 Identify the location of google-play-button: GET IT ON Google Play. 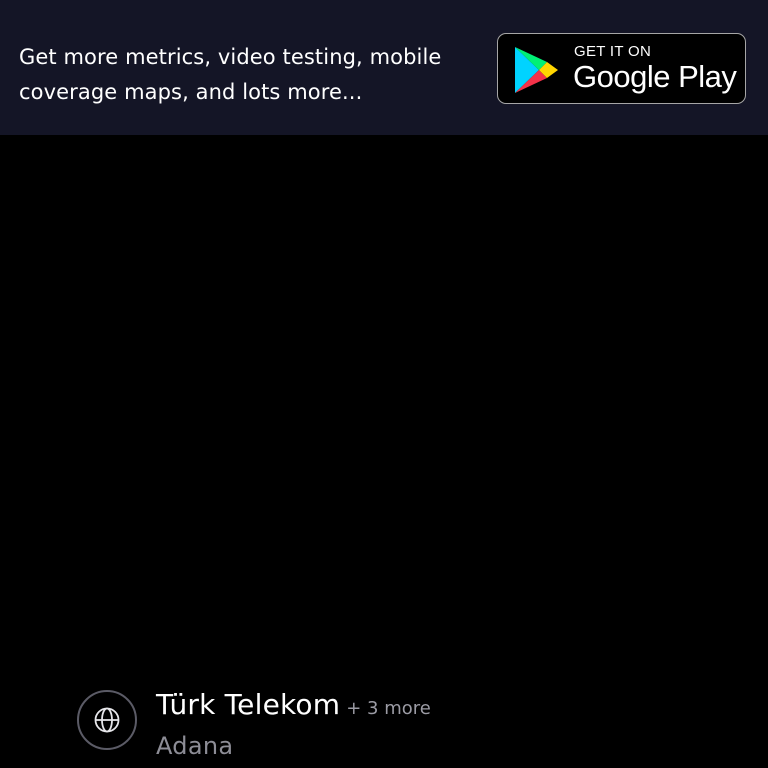
(621, 68).